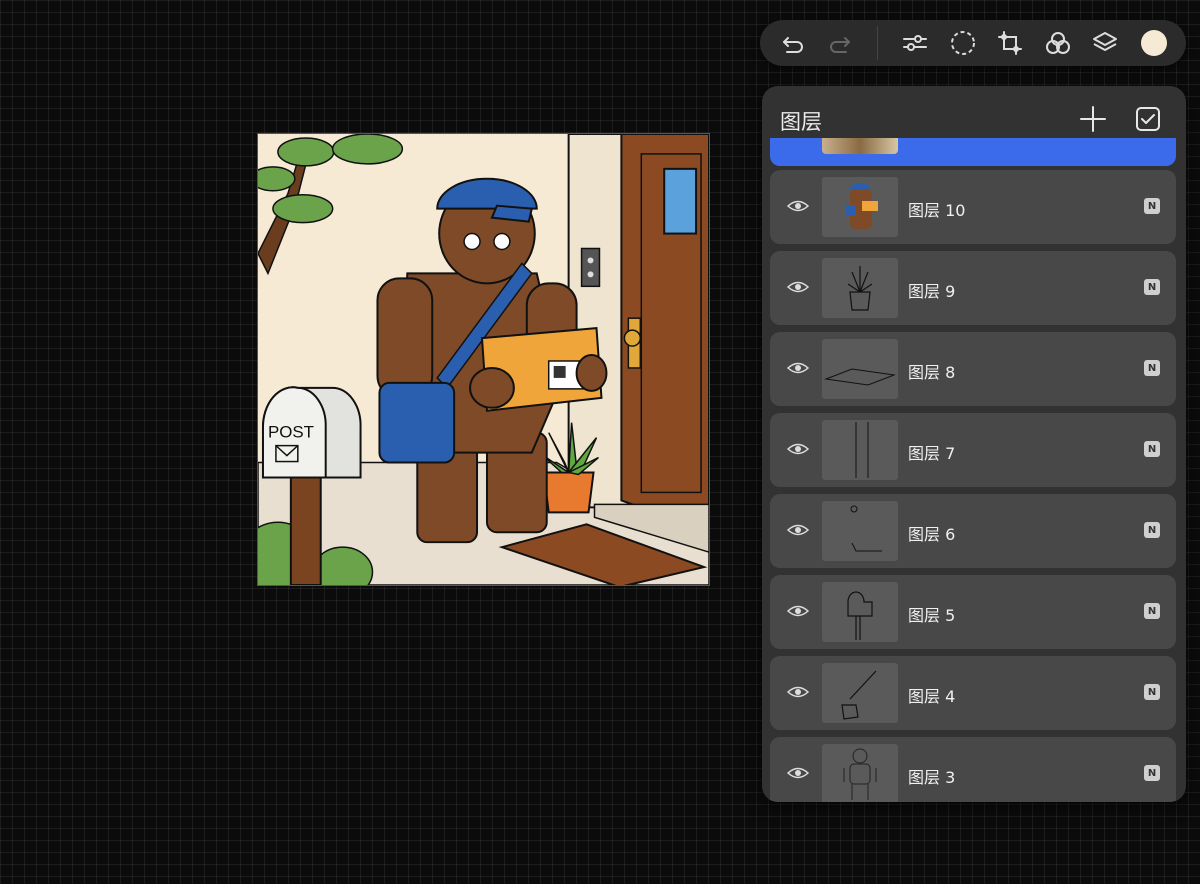 This screenshot has width=1200, height=884. What do you see at coordinates (973, 288) in the screenshot?
I see `layer-row: 图层 9 N` at bounding box center [973, 288].